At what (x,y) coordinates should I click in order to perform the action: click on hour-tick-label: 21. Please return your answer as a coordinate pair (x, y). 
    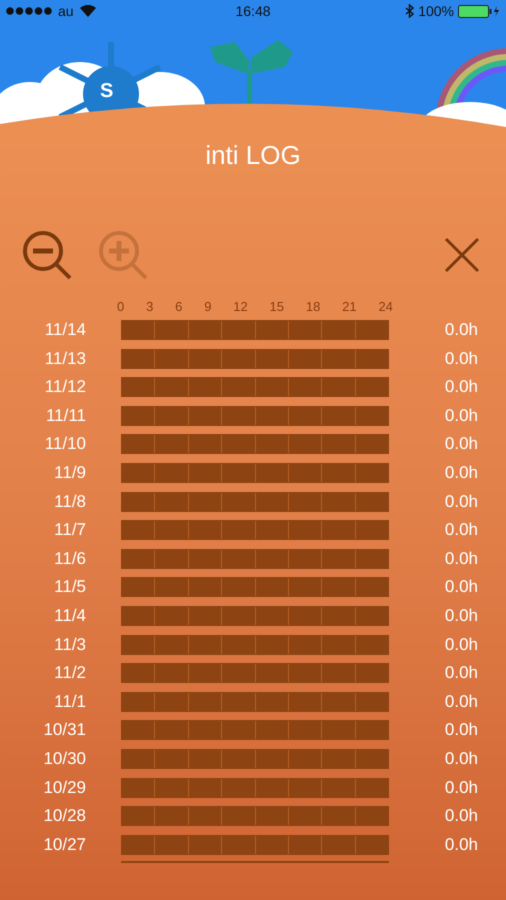
    Looking at the image, I should click on (349, 306).